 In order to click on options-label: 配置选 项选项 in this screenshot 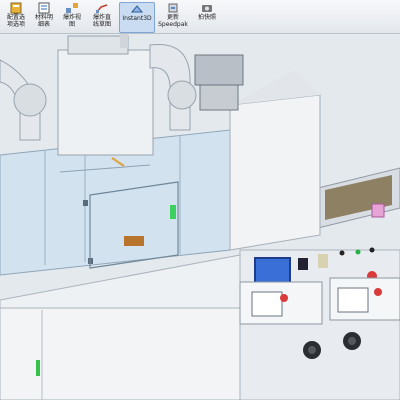, I will do `click(15, 21)`.